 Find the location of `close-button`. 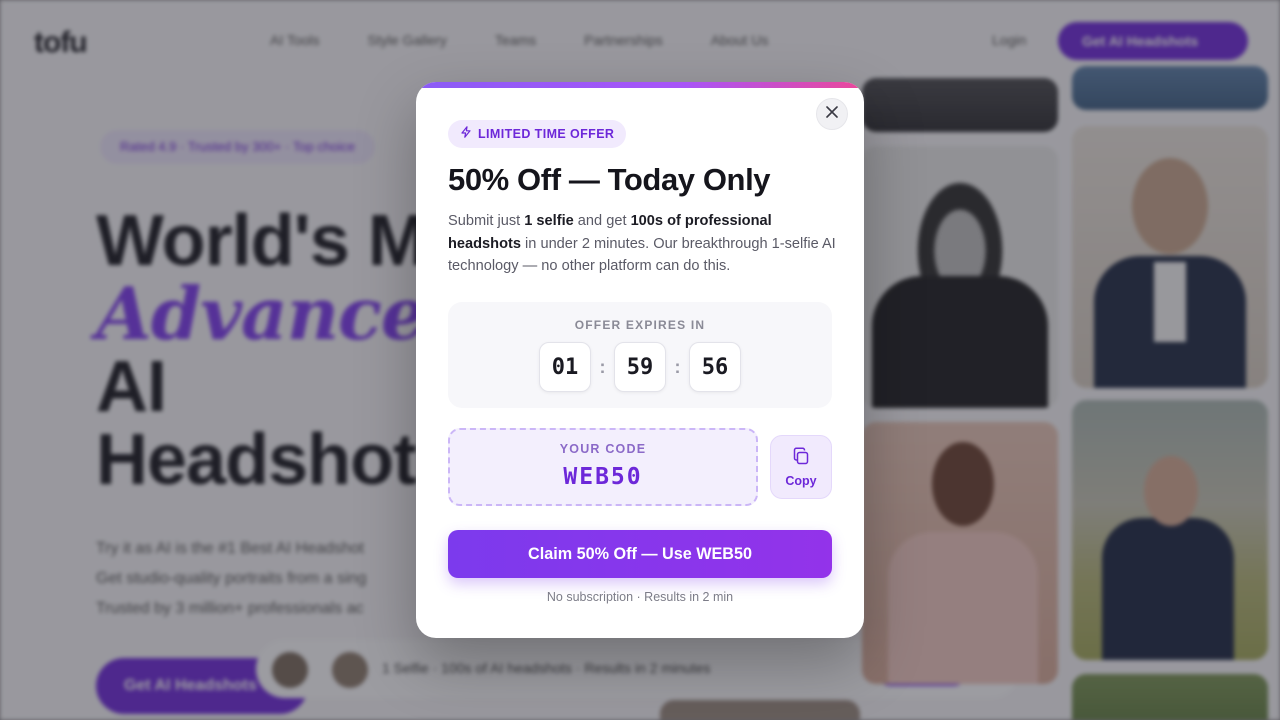

close-button is located at coordinates (832, 114).